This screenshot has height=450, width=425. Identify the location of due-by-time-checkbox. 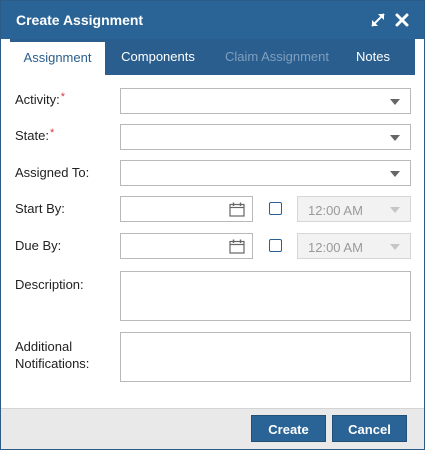
(275, 245).